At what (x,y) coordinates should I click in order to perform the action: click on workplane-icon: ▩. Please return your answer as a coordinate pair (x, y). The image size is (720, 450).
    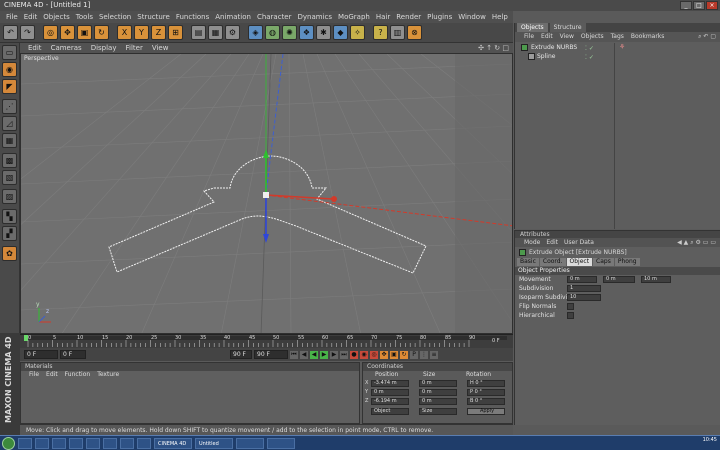
    Looking at the image, I should click on (9, 160).